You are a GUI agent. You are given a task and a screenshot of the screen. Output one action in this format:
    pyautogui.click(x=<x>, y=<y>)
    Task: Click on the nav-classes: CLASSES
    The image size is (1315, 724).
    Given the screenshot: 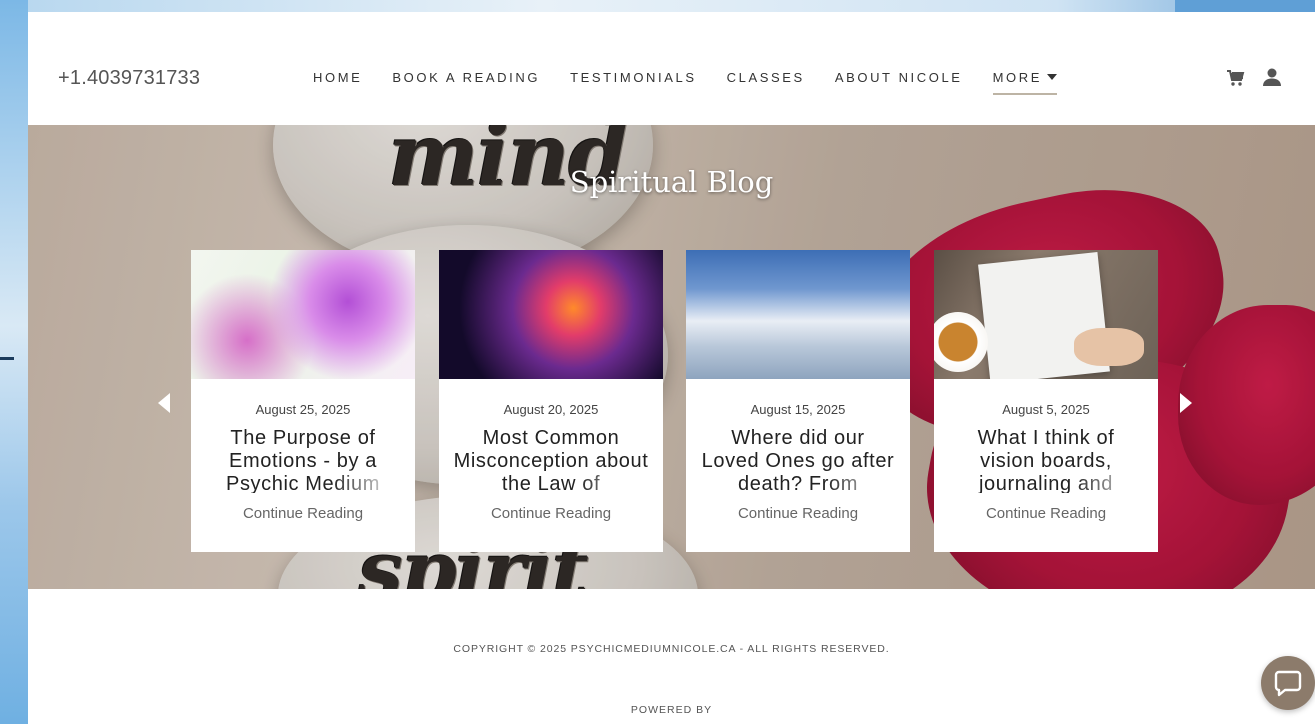 What is the action you would take?
    pyautogui.click(x=766, y=82)
    